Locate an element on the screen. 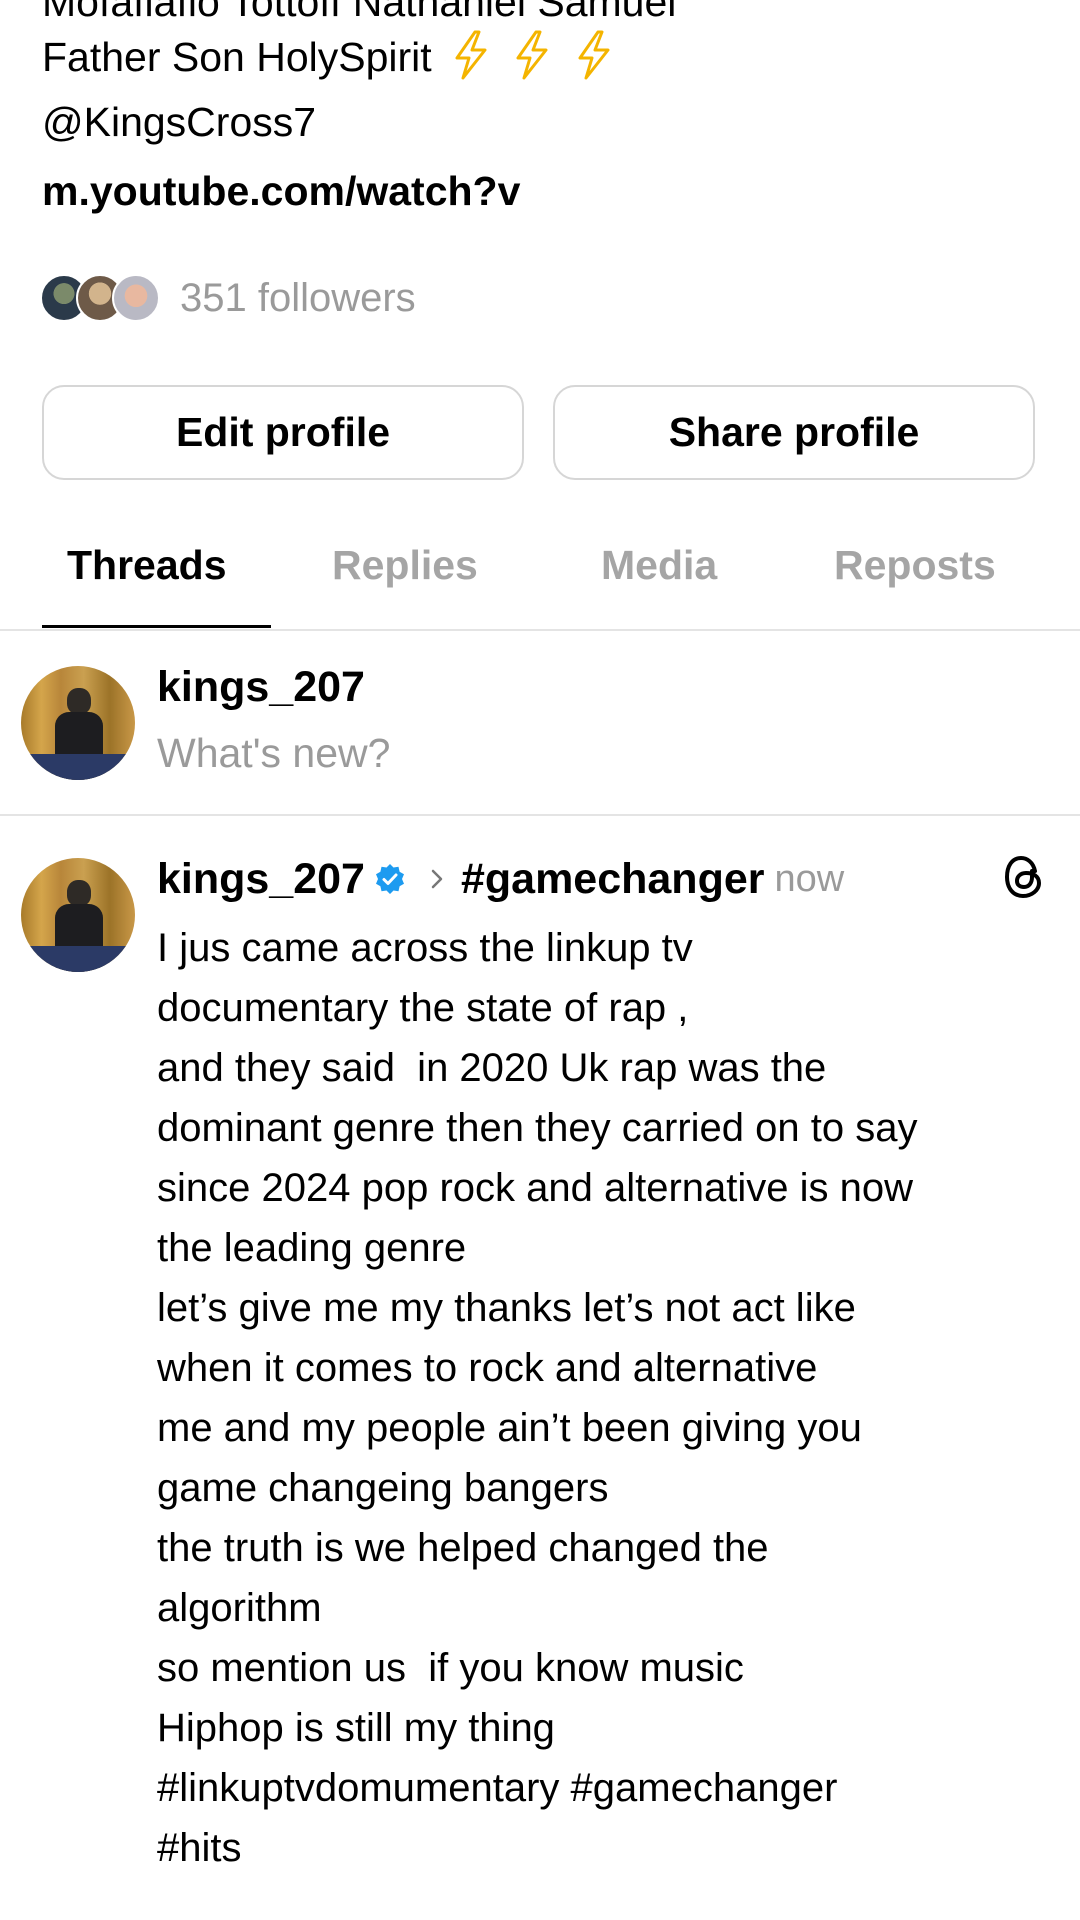  follower-avatars is located at coordinates (102, 298).